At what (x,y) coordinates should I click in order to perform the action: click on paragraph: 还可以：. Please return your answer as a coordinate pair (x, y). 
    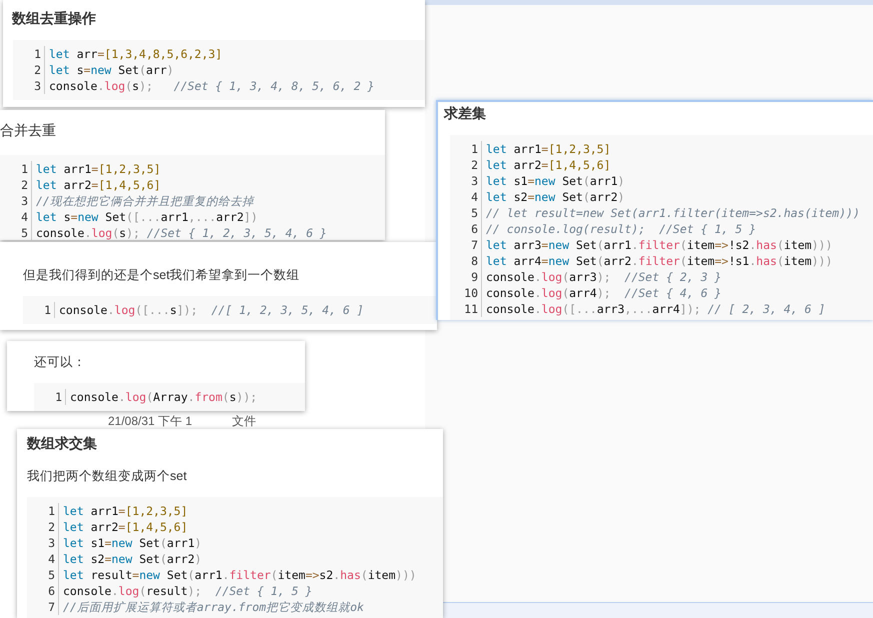
    Looking at the image, I should click on (60, 362).